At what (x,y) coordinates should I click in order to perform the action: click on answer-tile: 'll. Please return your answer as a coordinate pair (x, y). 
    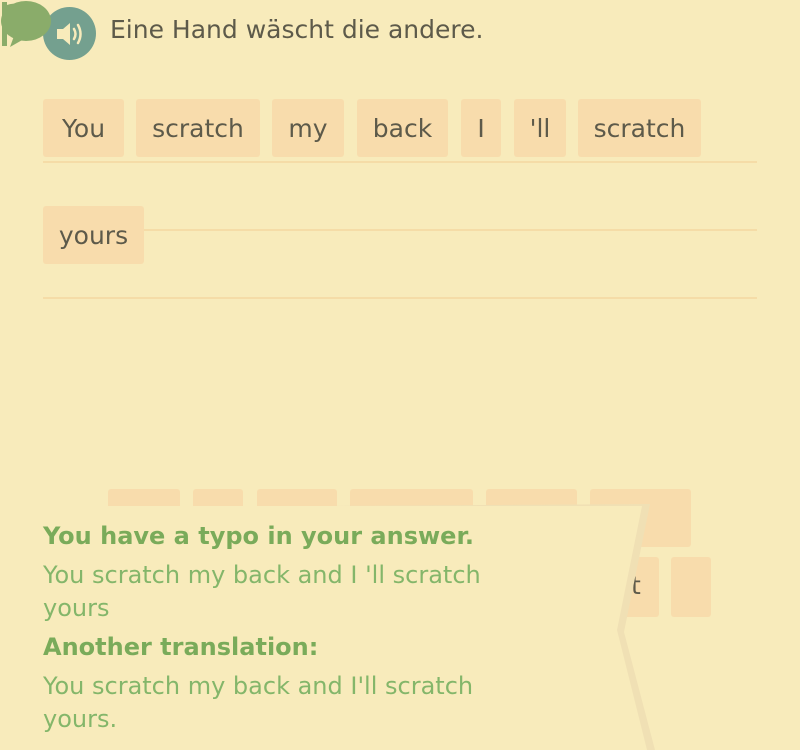
    Looking at the image, I should click on (540, 128).